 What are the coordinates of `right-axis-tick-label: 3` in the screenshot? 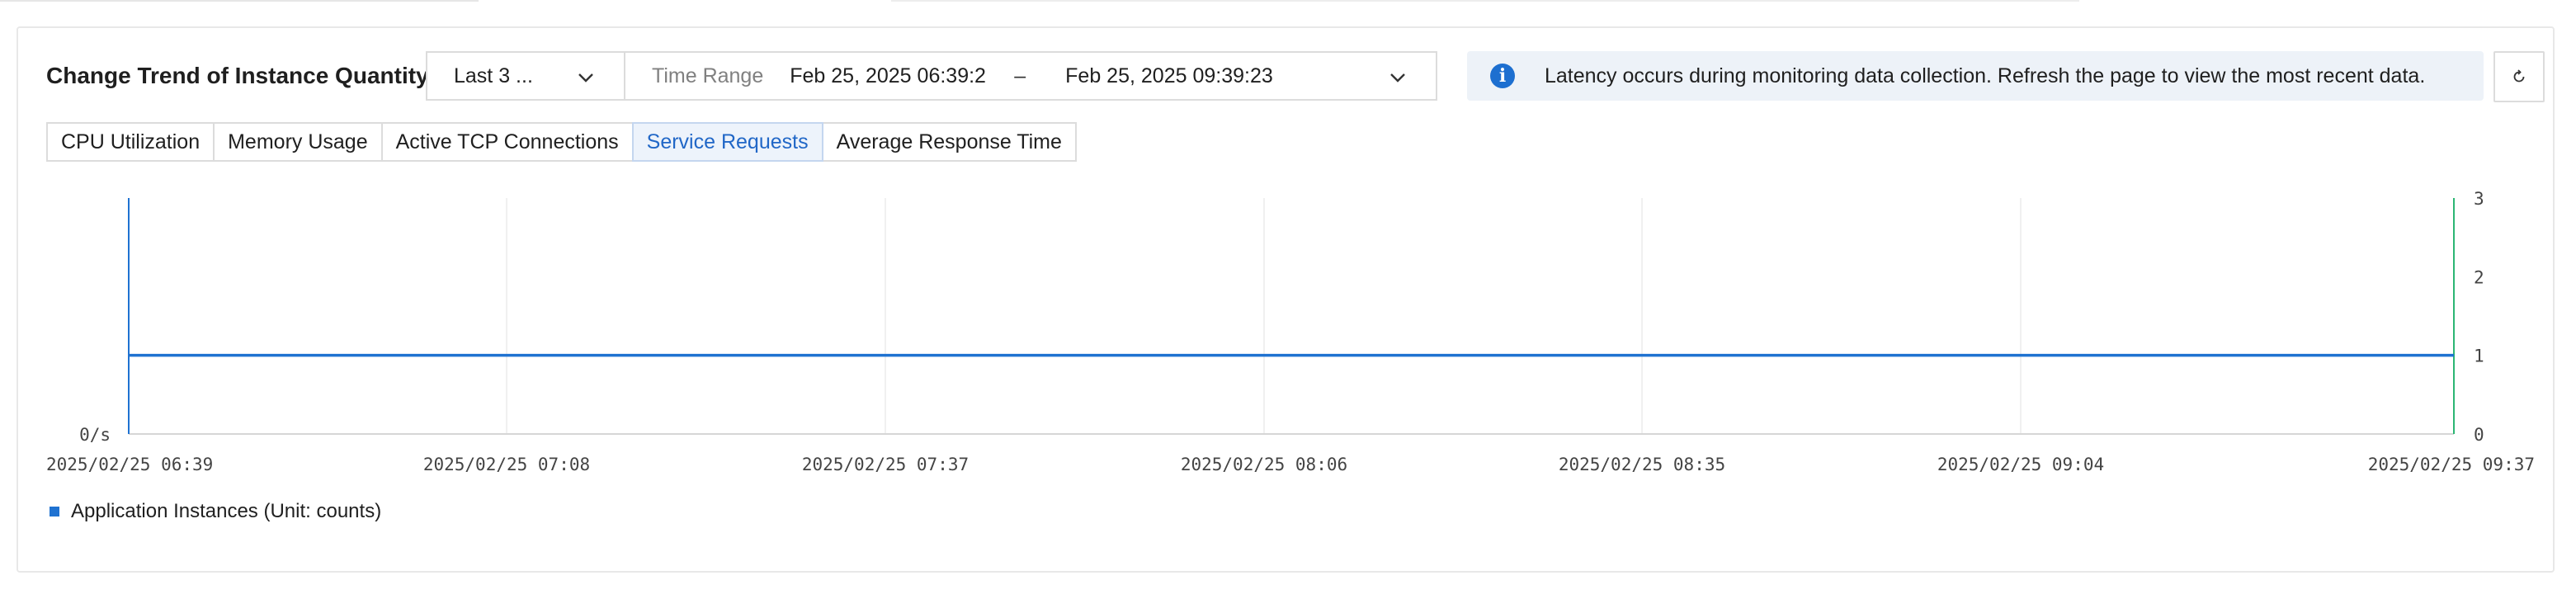 It's located at (2479, 199).